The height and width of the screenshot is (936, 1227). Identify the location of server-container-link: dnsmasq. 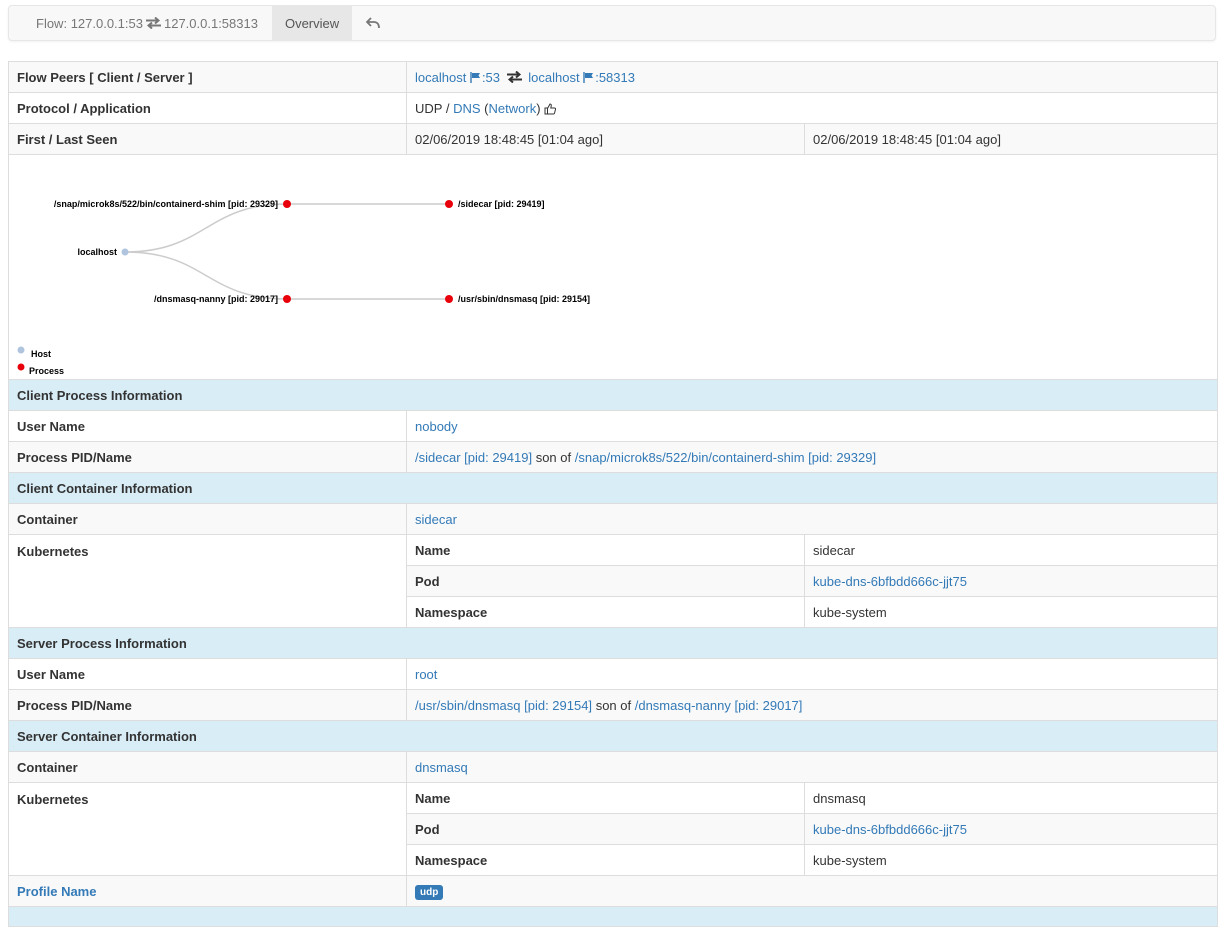
(441, 767).